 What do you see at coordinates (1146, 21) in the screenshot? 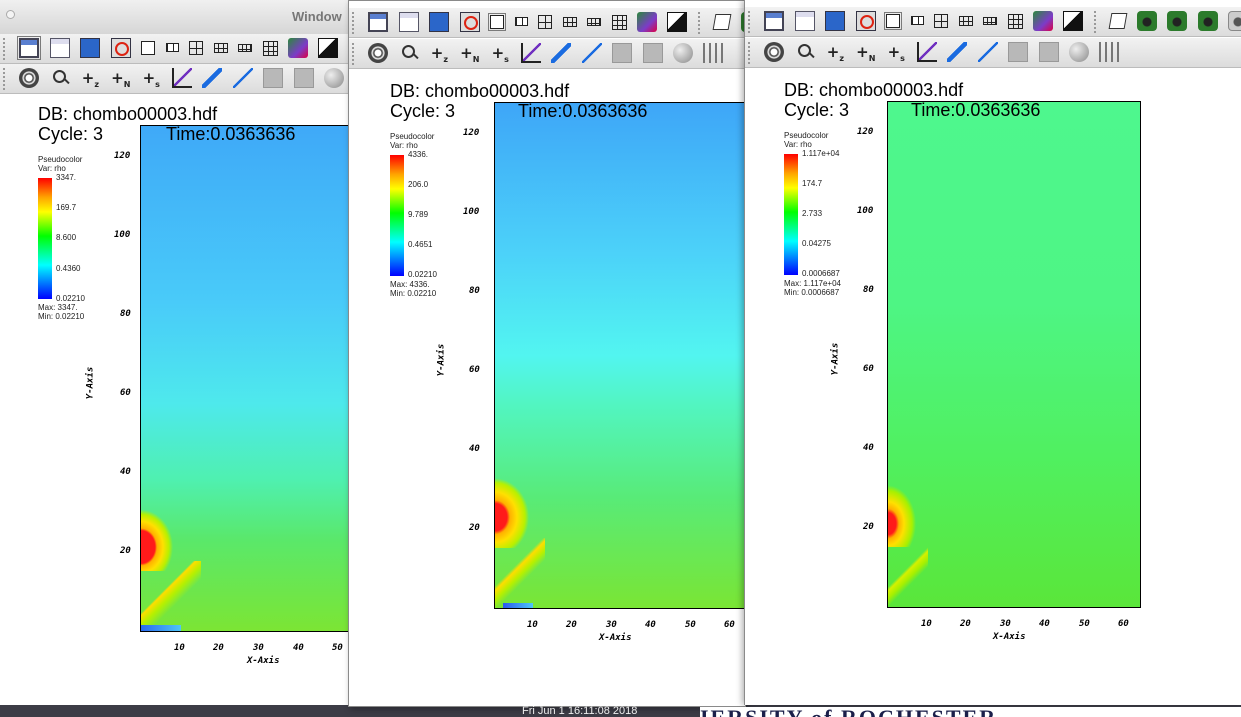
I see `save-image-icon` at bounding box center [1146, 21].